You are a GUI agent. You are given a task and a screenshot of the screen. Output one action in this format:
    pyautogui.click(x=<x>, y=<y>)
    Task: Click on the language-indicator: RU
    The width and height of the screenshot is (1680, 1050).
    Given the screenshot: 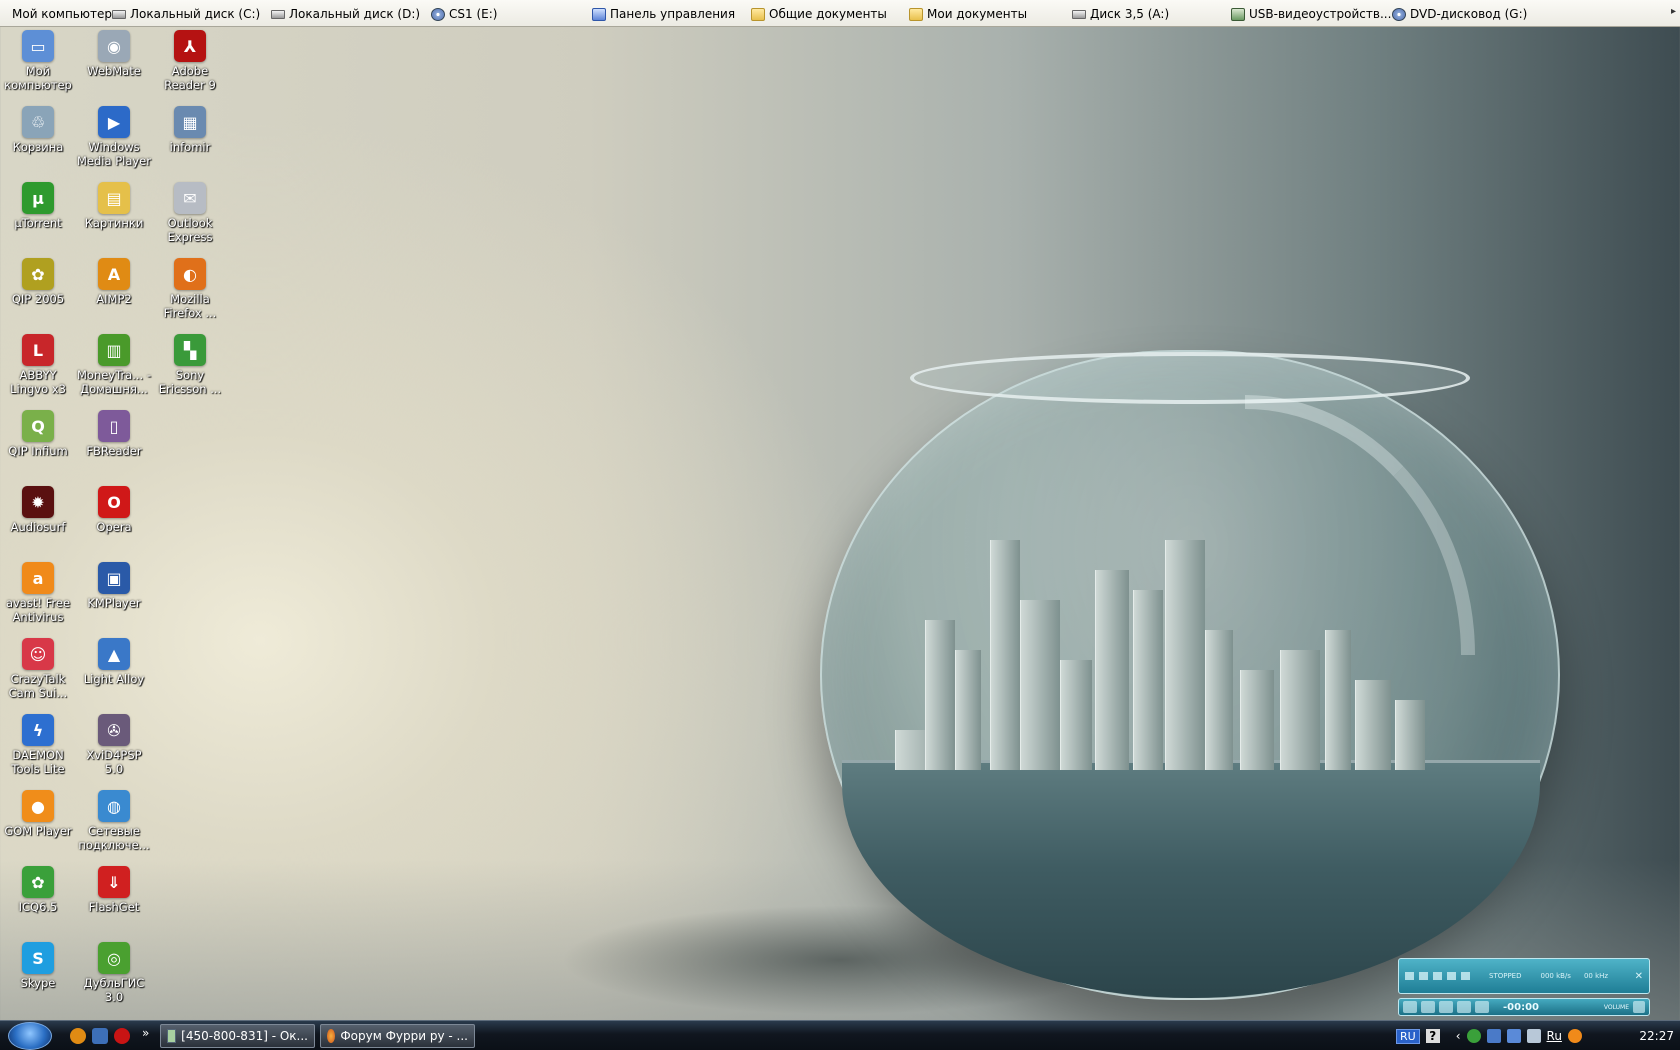 What is the action you would take?
    pyautogui.click(x=1408, y=1036)
    